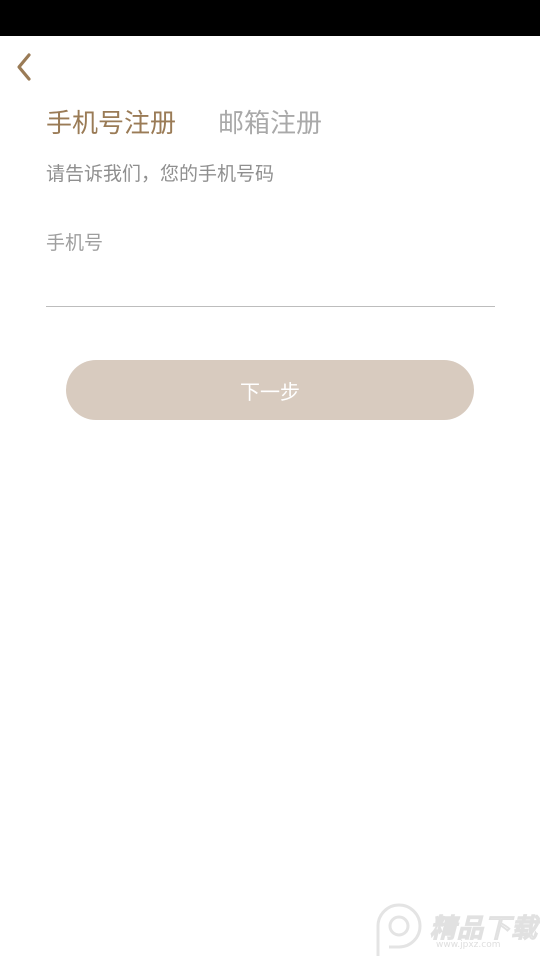 This screenshot has width=540, height=960. What do you see at coordinates (270, 18) in the screenshot?
I see `status-bar` at bounding box center [270, 18].